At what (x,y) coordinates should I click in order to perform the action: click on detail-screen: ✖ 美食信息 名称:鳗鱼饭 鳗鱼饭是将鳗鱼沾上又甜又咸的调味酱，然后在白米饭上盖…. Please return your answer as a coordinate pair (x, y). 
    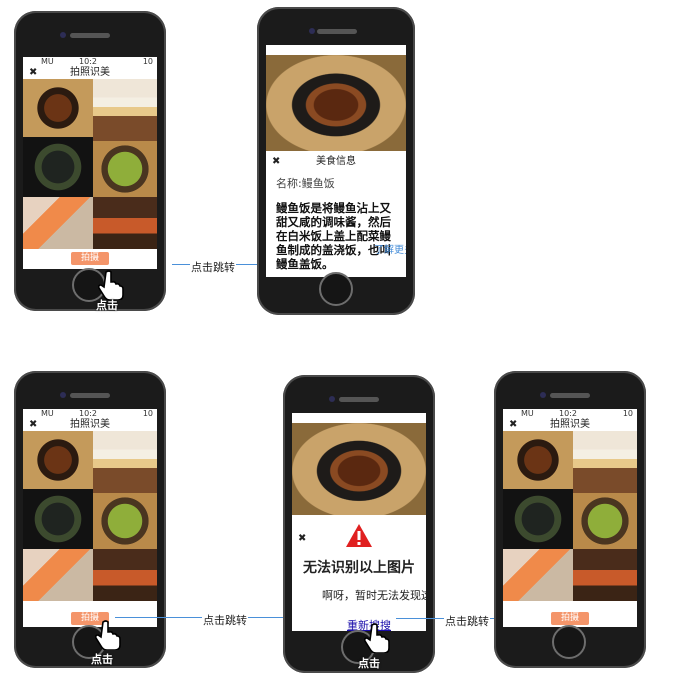
    Looking at the image, I should click on (336, 161).